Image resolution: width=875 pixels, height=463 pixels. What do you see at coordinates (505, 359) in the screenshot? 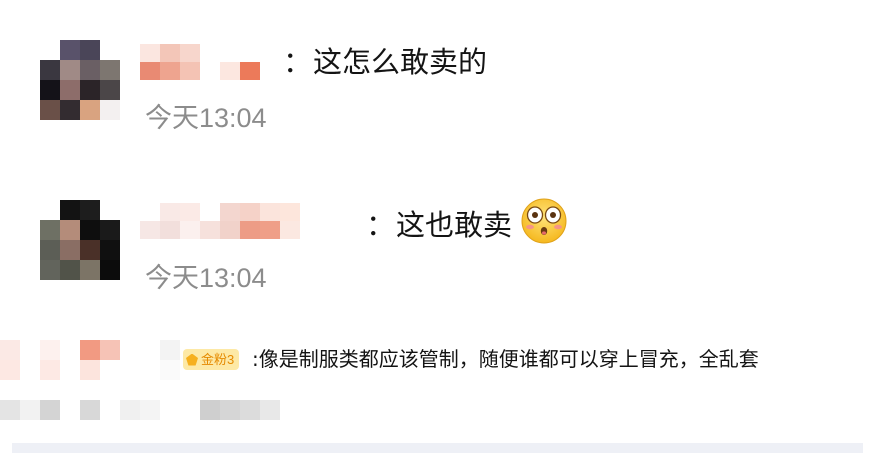
I see `comment-text: :像是制服类都应该管制，随便谁都可以穿上冒充，全乱套` at bounding box center [505, 359].